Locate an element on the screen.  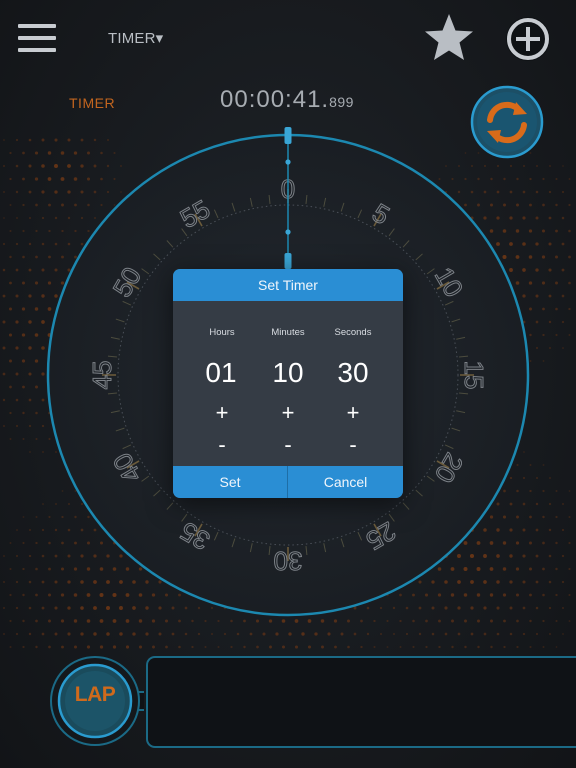
dialog-title: Set Timer is located at coordinates (288, 285).